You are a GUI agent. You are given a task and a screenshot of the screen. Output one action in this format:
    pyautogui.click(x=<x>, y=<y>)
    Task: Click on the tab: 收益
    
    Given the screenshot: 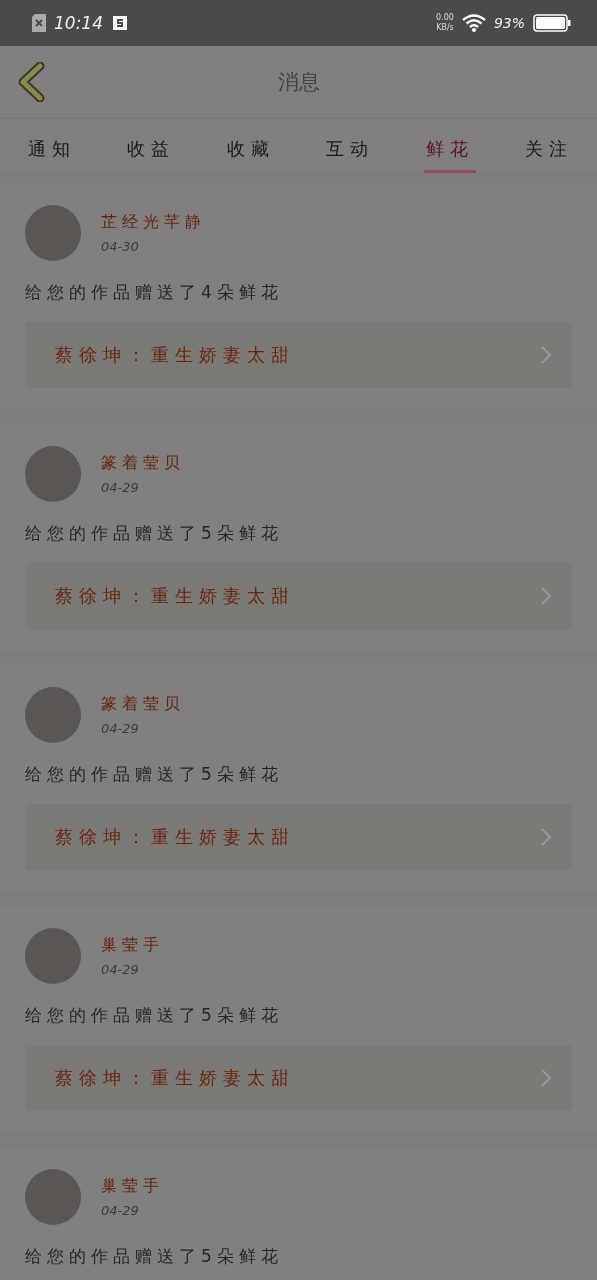 What is the action you would take?
    pyautogui.click(x=151, y=146)
    